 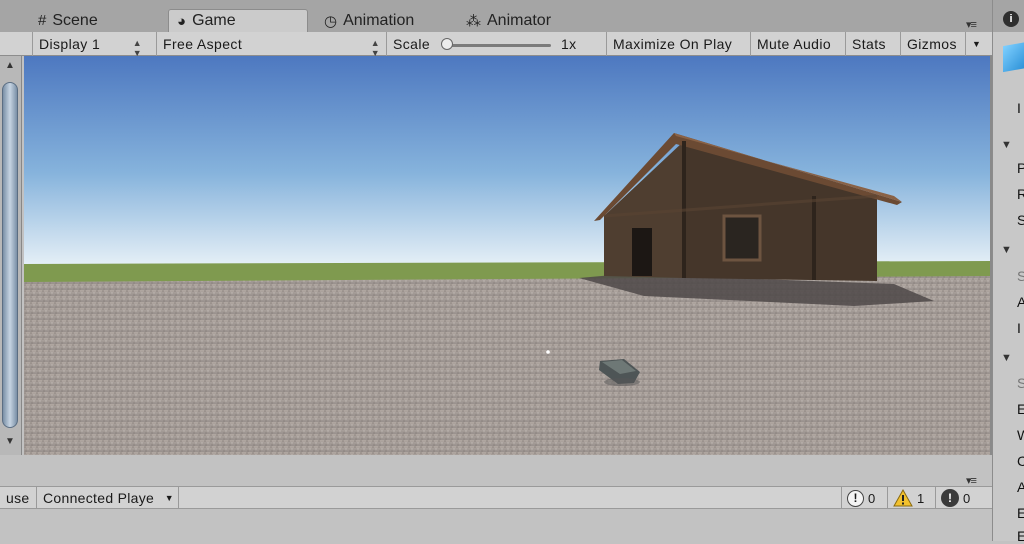 What do you see at coordinates (447, 44) in the screenshot?
I see `scale-slider-thumb` at bounding box center [447, 44].